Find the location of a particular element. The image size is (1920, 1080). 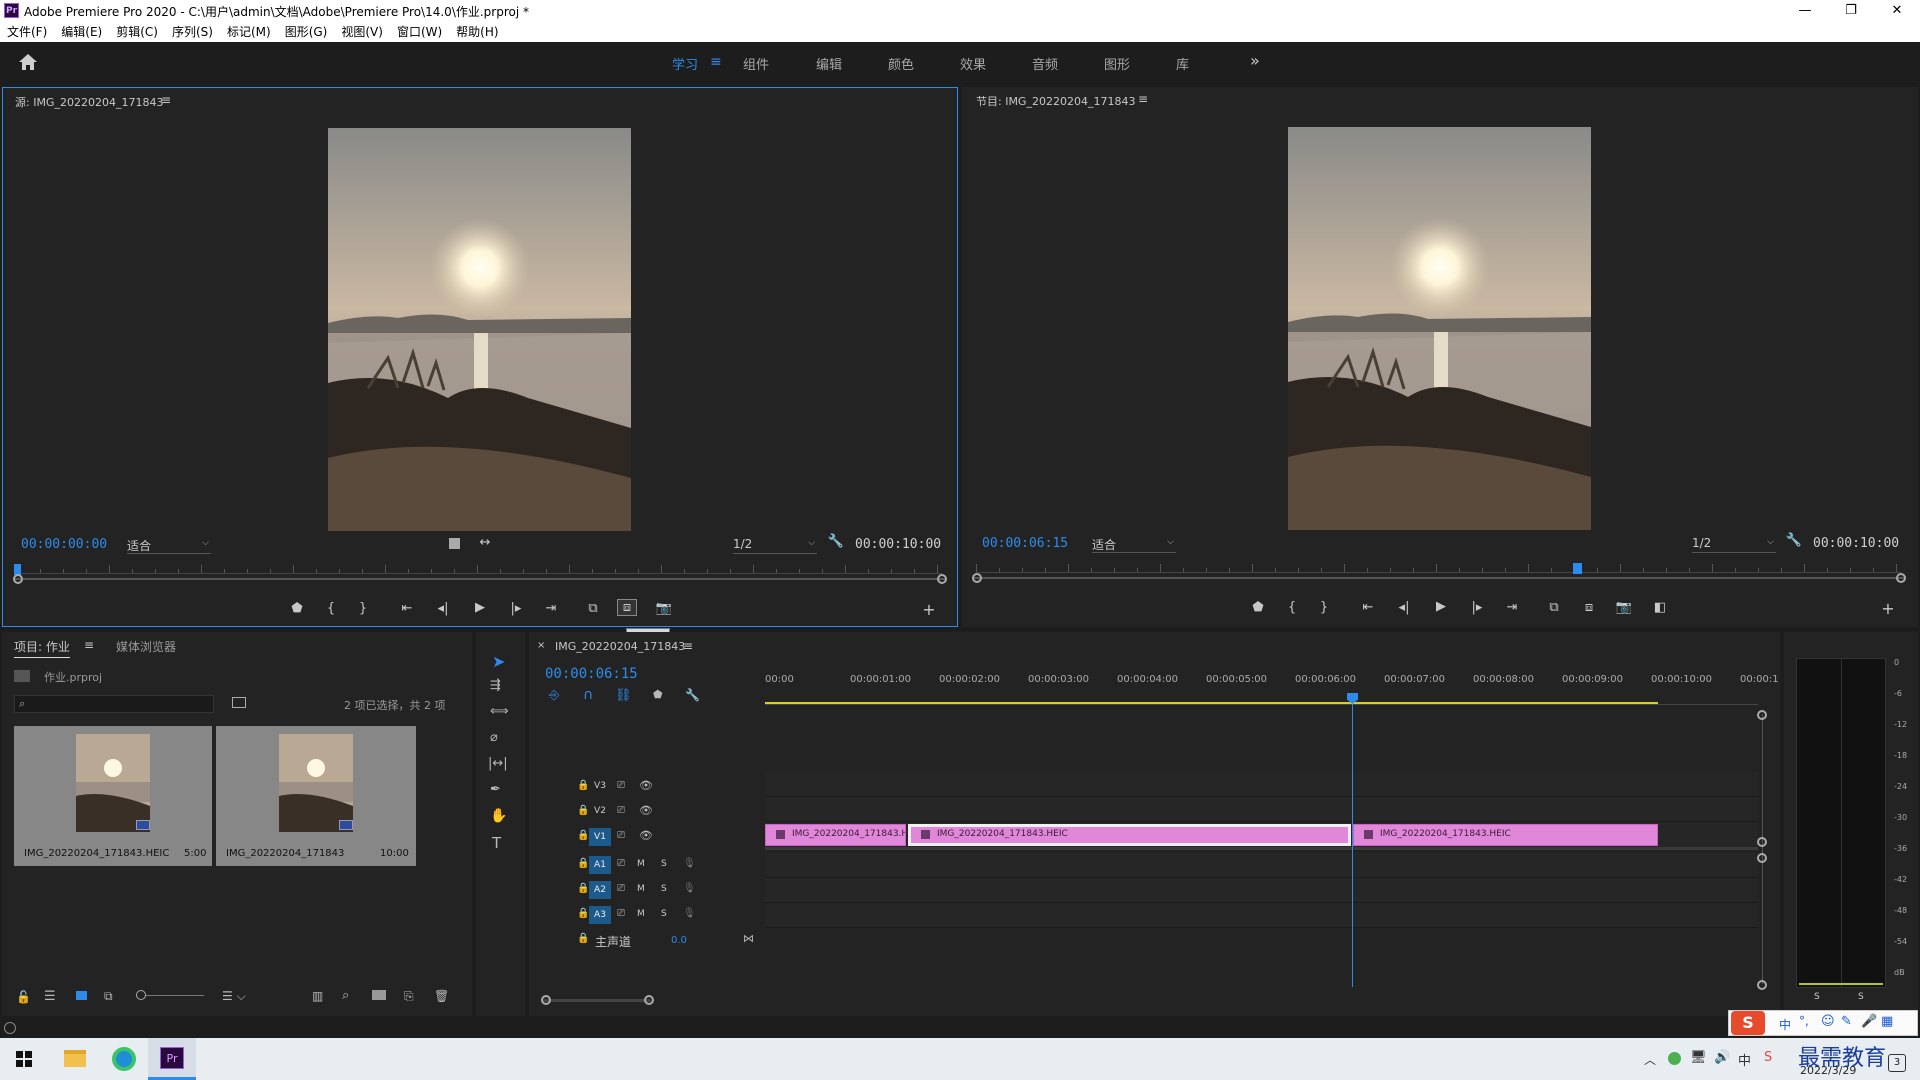

slip-tool-icon: |↔| is located at coordinates (498, 763).